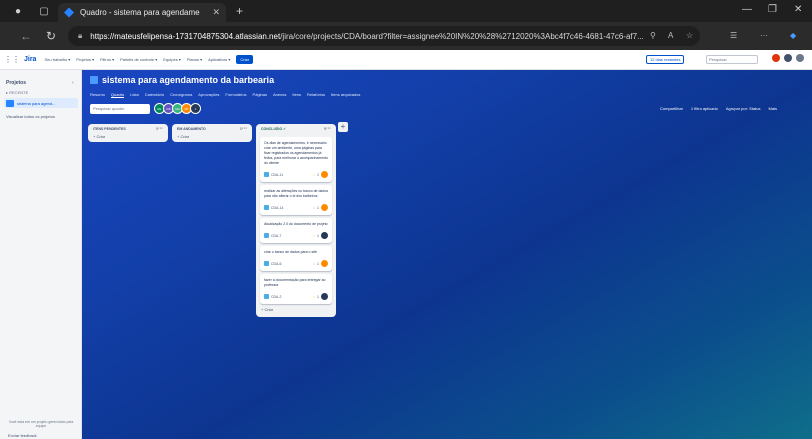 The height and width of the screenshot is (439, 812). What do you see at coordinates (44, 11) in the screenshot?
I see `tab-actions-icon: ▢` at bounding box center [44, 11].